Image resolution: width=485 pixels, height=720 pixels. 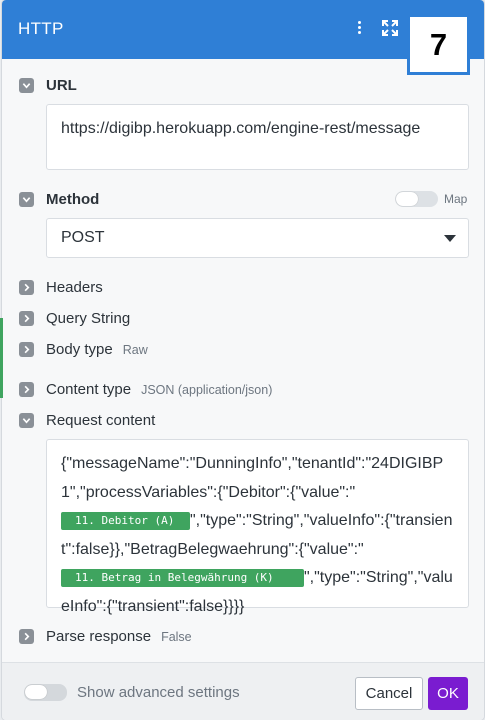 I want to click on content-type-section-toggle: Content type JSON (application/json), so click(x=145, y=389).